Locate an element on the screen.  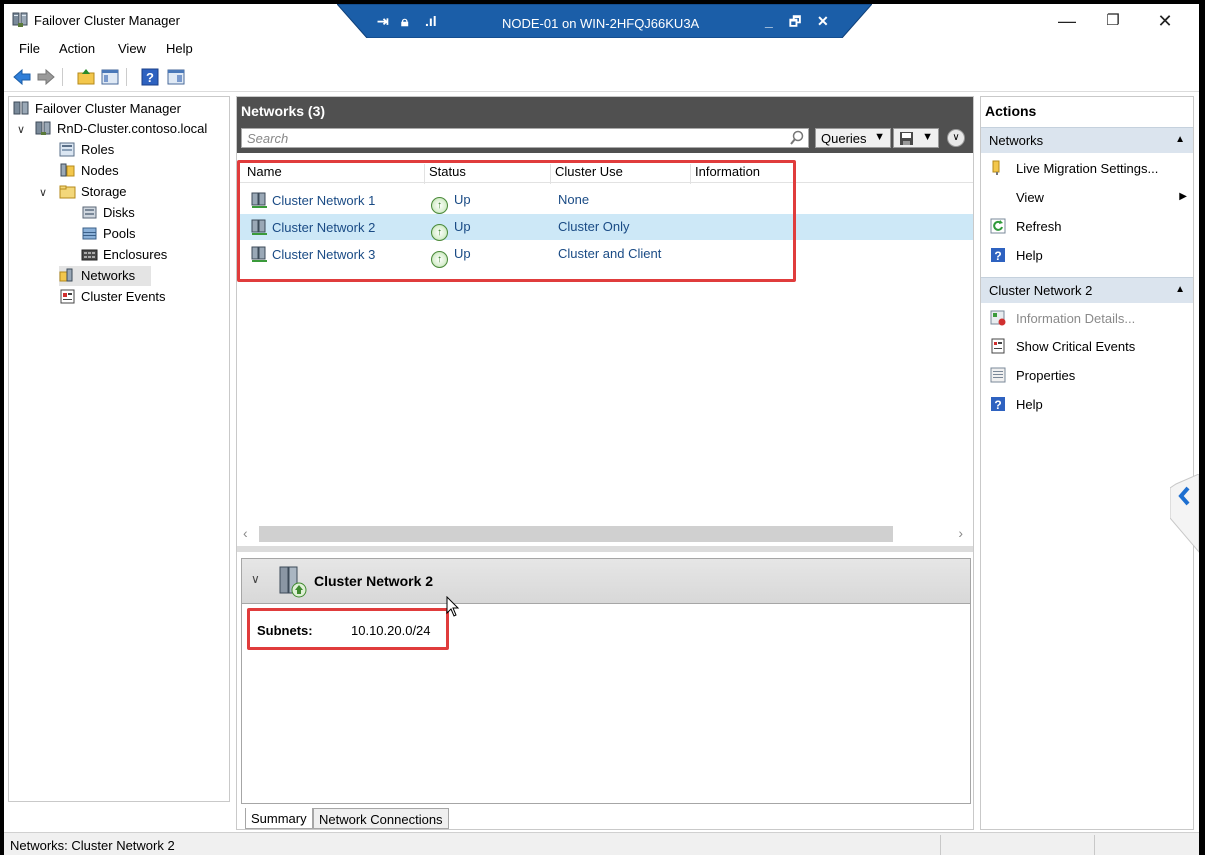
queries-dropdown: Queries ▼ is located at coordinates (853, 138).